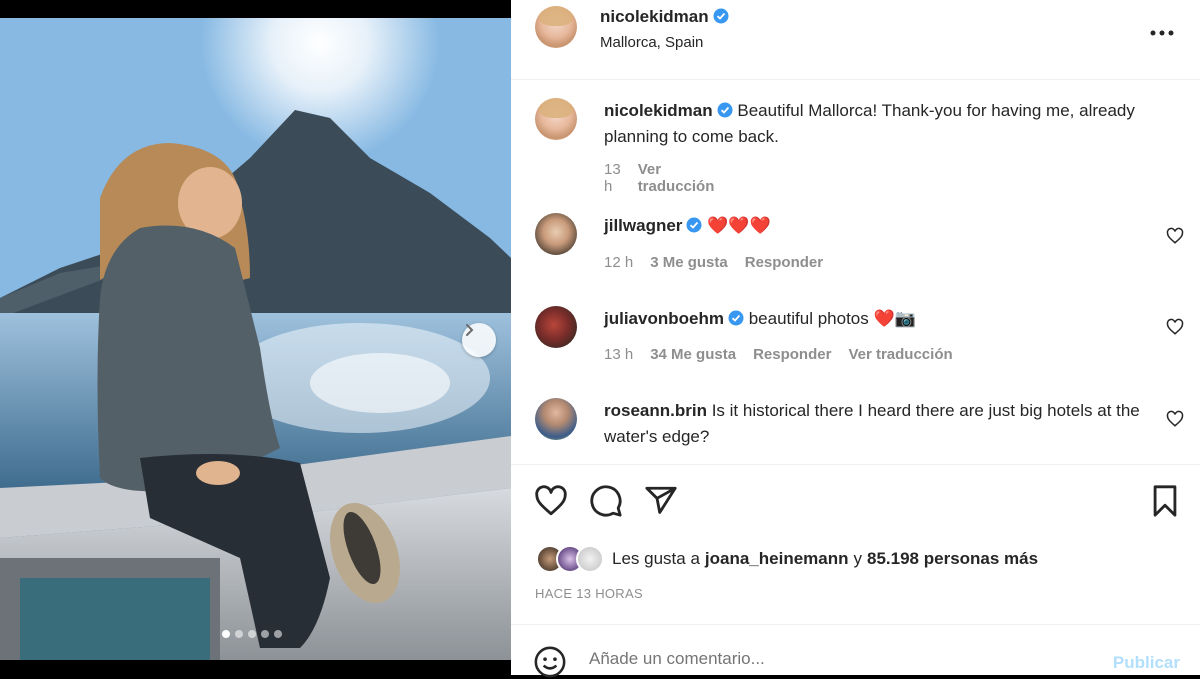 The image size is (1200, 679). Describe the element at coordinates (664, 318) in the screenshot. I see `comment-username: juliavonboehm` at that location.